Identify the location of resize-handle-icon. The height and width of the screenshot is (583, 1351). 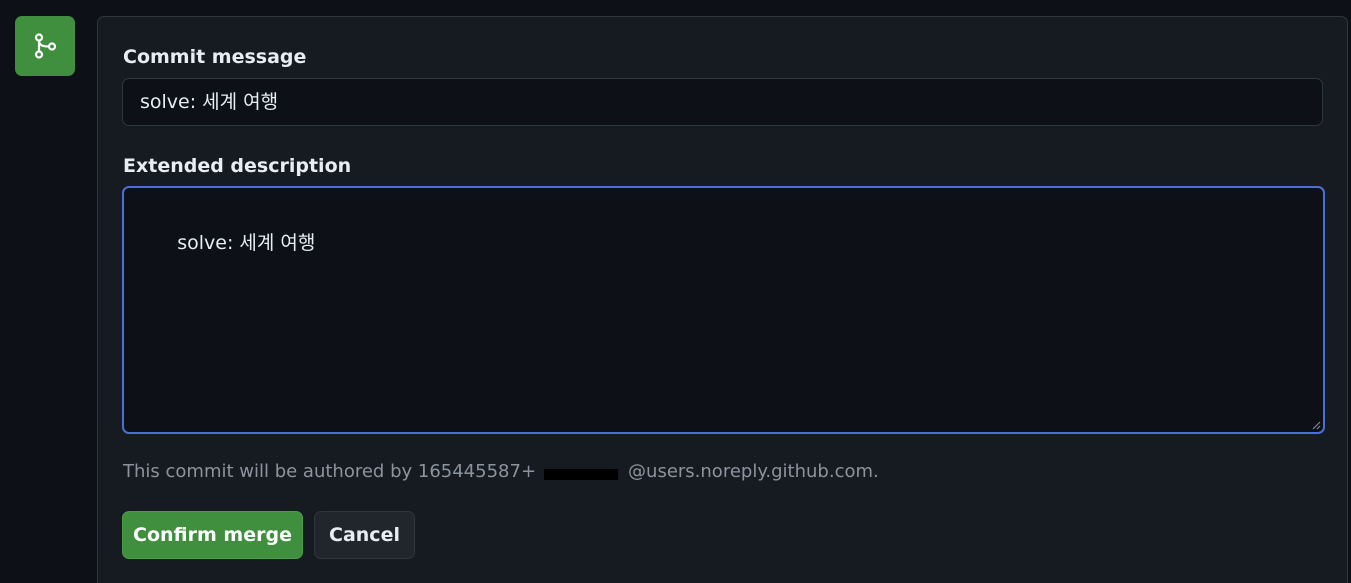
(1316, 425).